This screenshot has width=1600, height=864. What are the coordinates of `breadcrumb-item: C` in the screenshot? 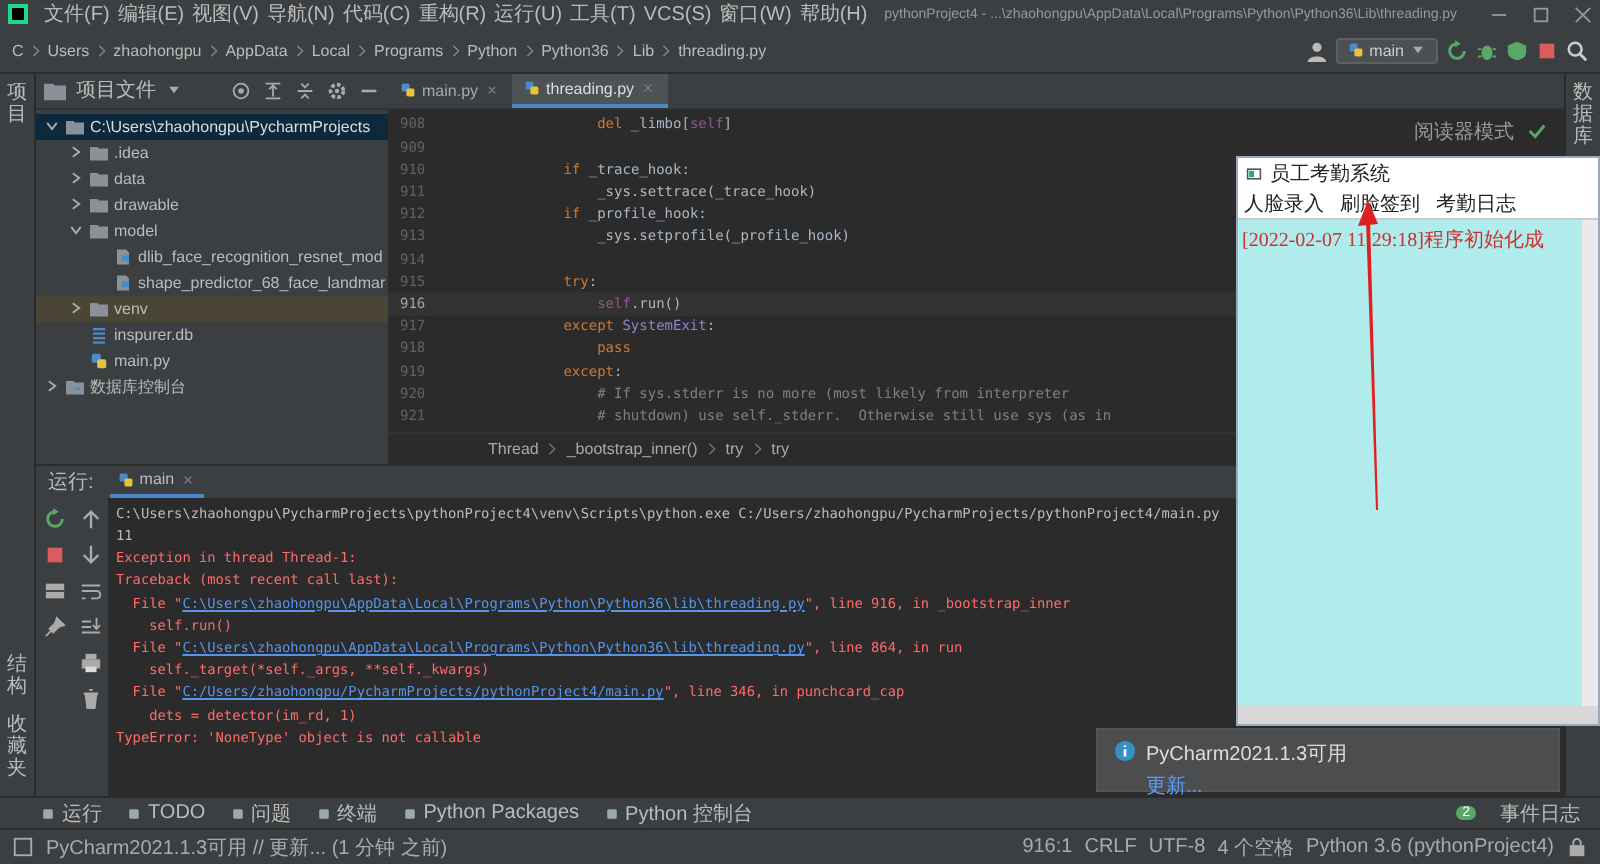 It's located at (18, 50).